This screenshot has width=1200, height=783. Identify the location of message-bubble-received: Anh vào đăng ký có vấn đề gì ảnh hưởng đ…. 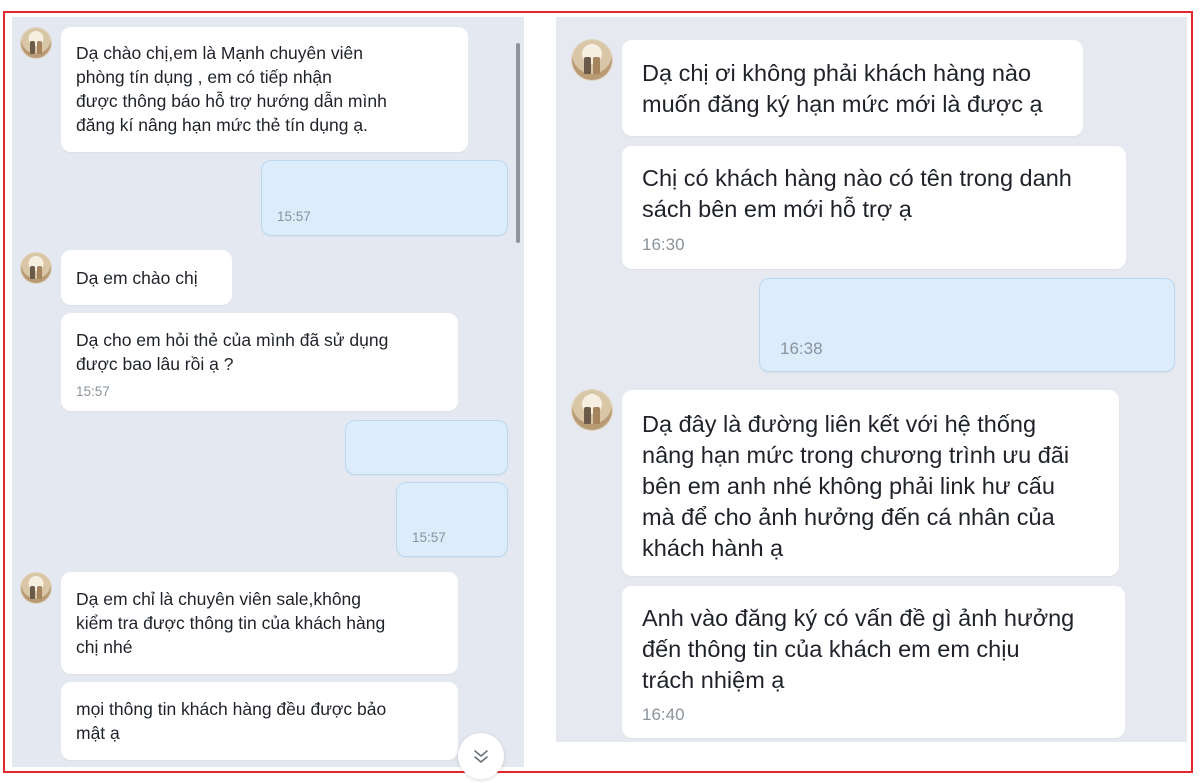
(873, 662).